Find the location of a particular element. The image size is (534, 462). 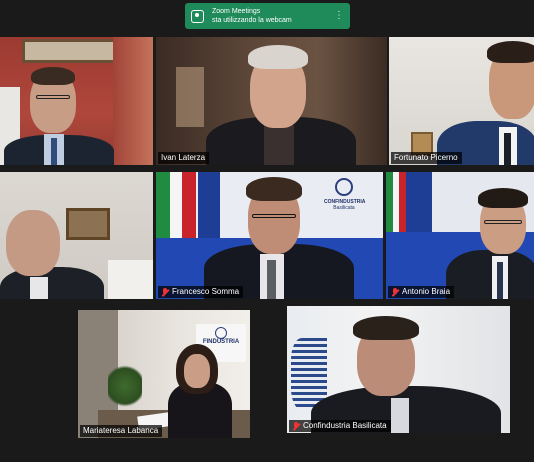

participant-name-tag: Mariateresa Labanca is located at coordinates (121, 431).